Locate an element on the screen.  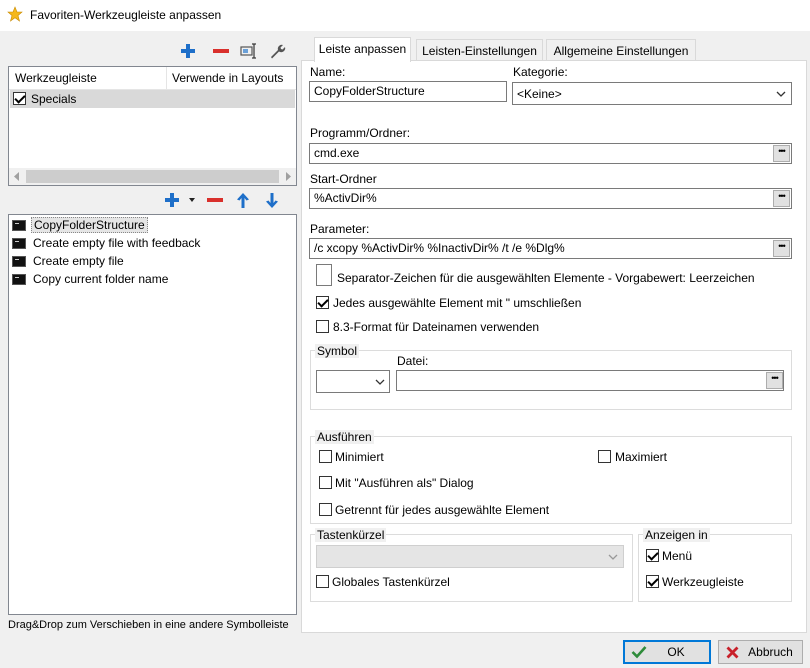
file-browse-button: ••• is located at coordinates (774, 380).